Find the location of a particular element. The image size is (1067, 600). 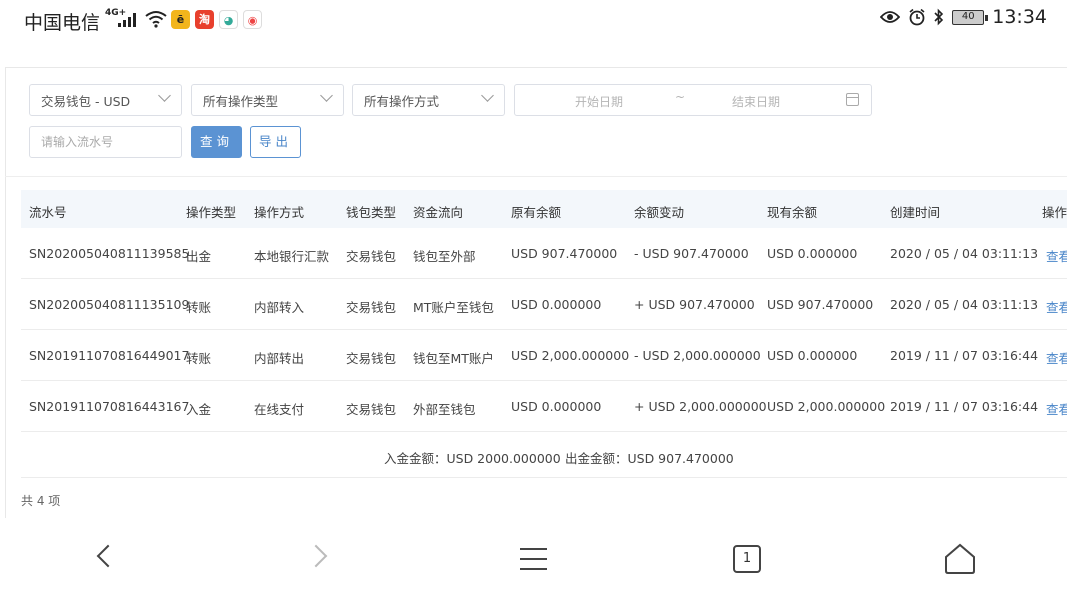

shopping-app-icon: 淘 is located at coordinates (204, 19).